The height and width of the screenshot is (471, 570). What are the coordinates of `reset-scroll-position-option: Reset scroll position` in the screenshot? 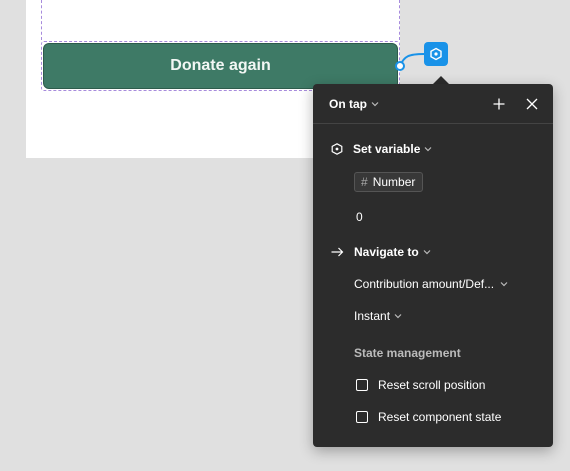 It's located at (420, 385).